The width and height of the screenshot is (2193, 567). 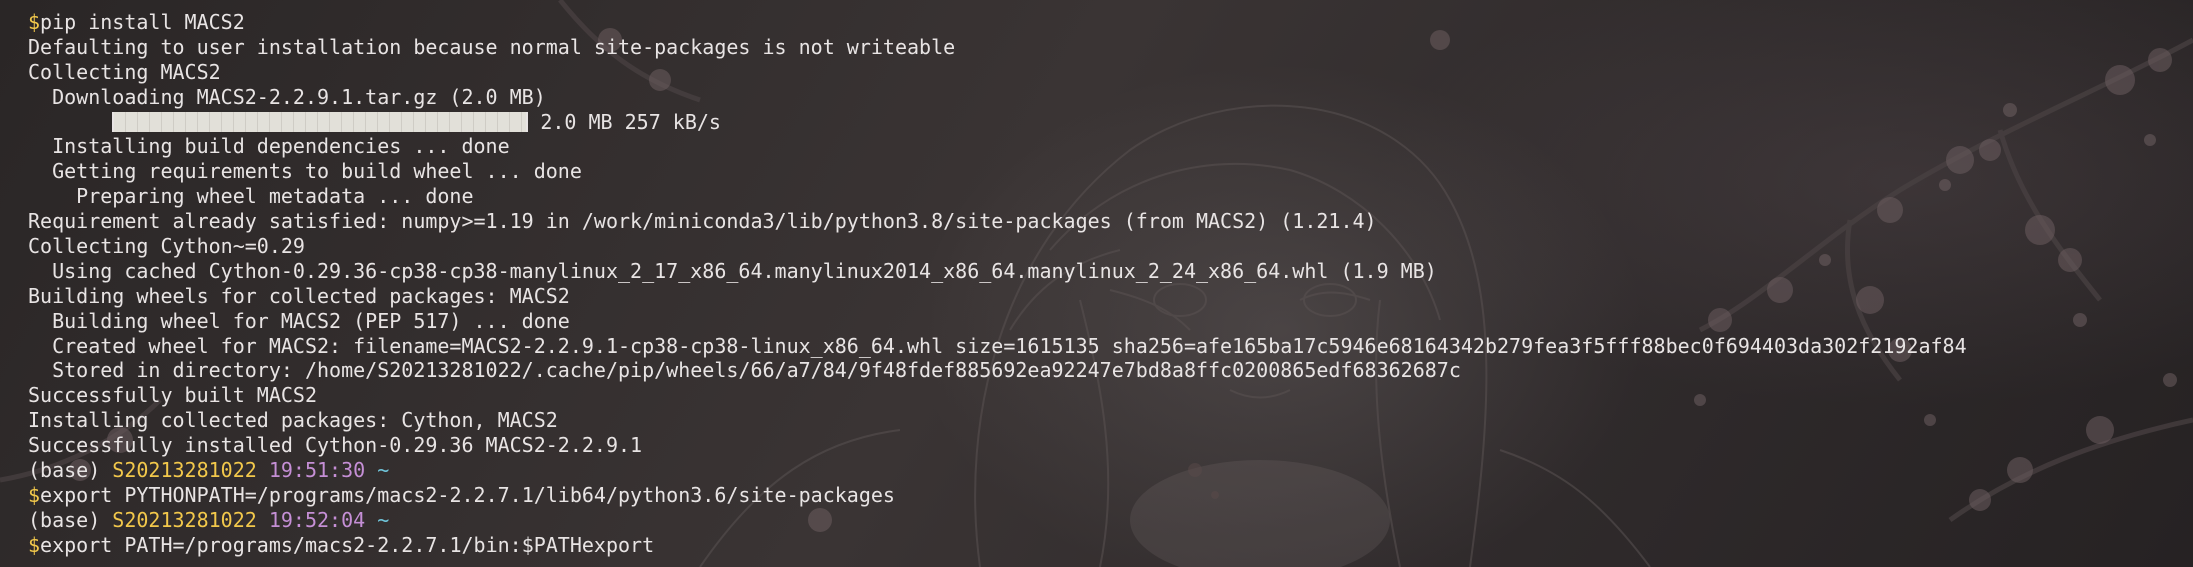 What do you see at coordinates (1110, 146) in the screenshot?
I see `terminal-line: Installing build dependencies ... done` at bounding box center [1110, 146].